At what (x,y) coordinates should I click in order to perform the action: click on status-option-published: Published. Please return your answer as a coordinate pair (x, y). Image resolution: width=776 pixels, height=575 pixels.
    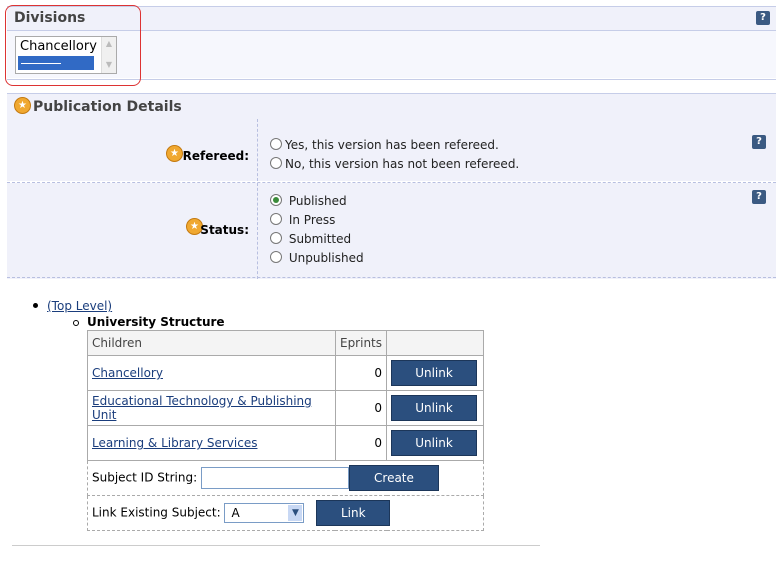
    Looking at the image, I should click on (308, 201).